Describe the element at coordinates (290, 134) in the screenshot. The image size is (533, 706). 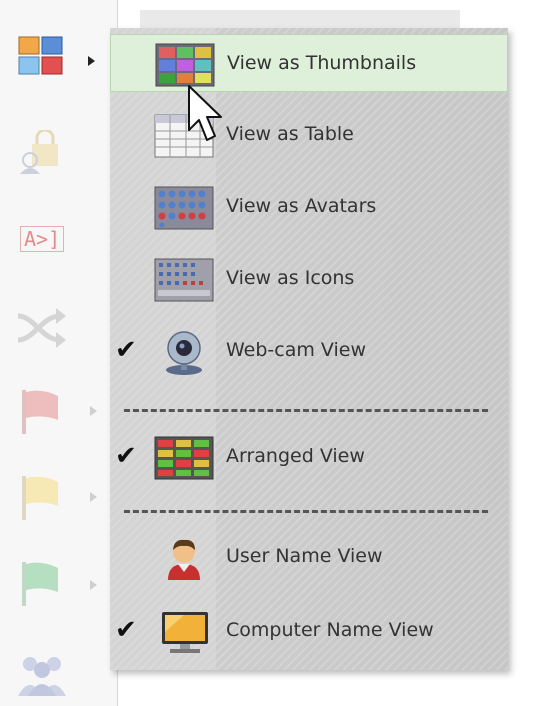
I see `menu-item-label: View as Table` at that location.